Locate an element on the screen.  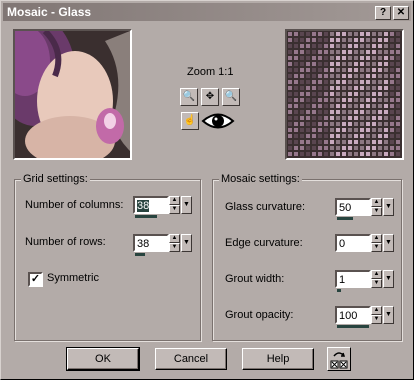
grout-width-input: 1 is located at coordinates (353, 279).